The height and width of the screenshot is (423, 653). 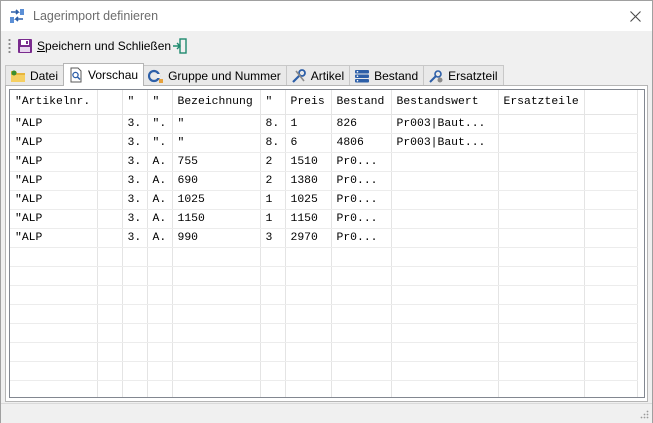 What do you see at coordinates (104, 74) in the screenshot?
I see `tab-vorschau: Vorschau` at bounding box center [104, 74].